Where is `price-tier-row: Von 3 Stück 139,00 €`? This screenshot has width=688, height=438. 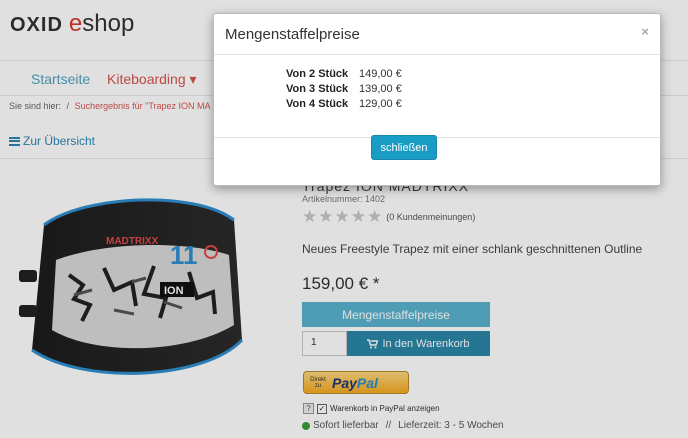 price-tier-row: Von 3 Stück 139,00 € is located at coordinates (344, 89).